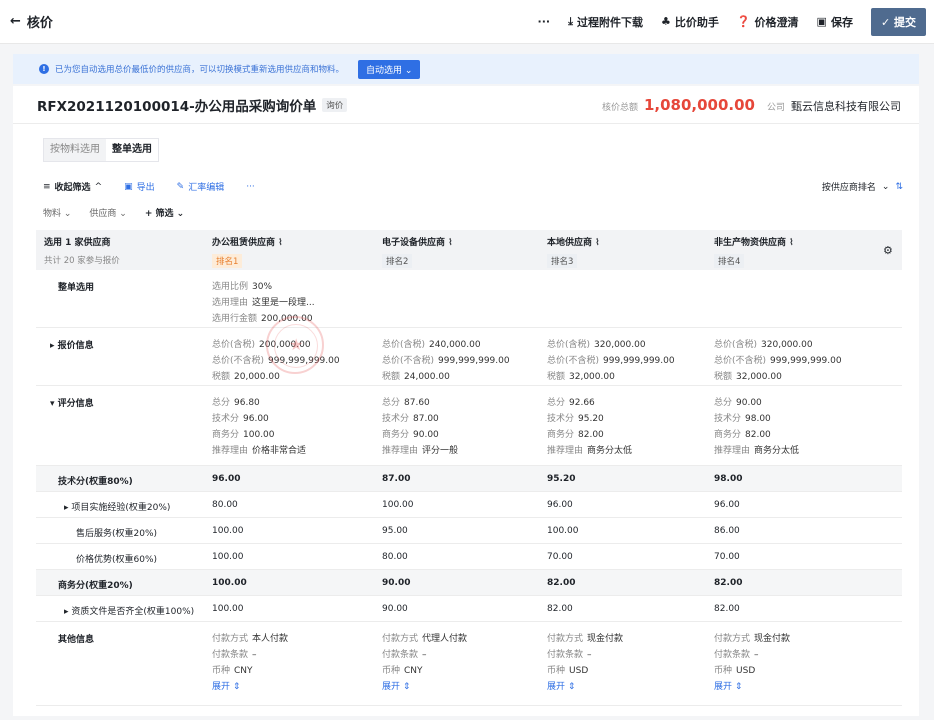 The height and width of the screenshot is (720, 934). What do you see at coordinates (573, 251) in the screenshot?
I see `supplier-column: 本地供应商 ⌇ 排名3` at bounding box center [573, 251].